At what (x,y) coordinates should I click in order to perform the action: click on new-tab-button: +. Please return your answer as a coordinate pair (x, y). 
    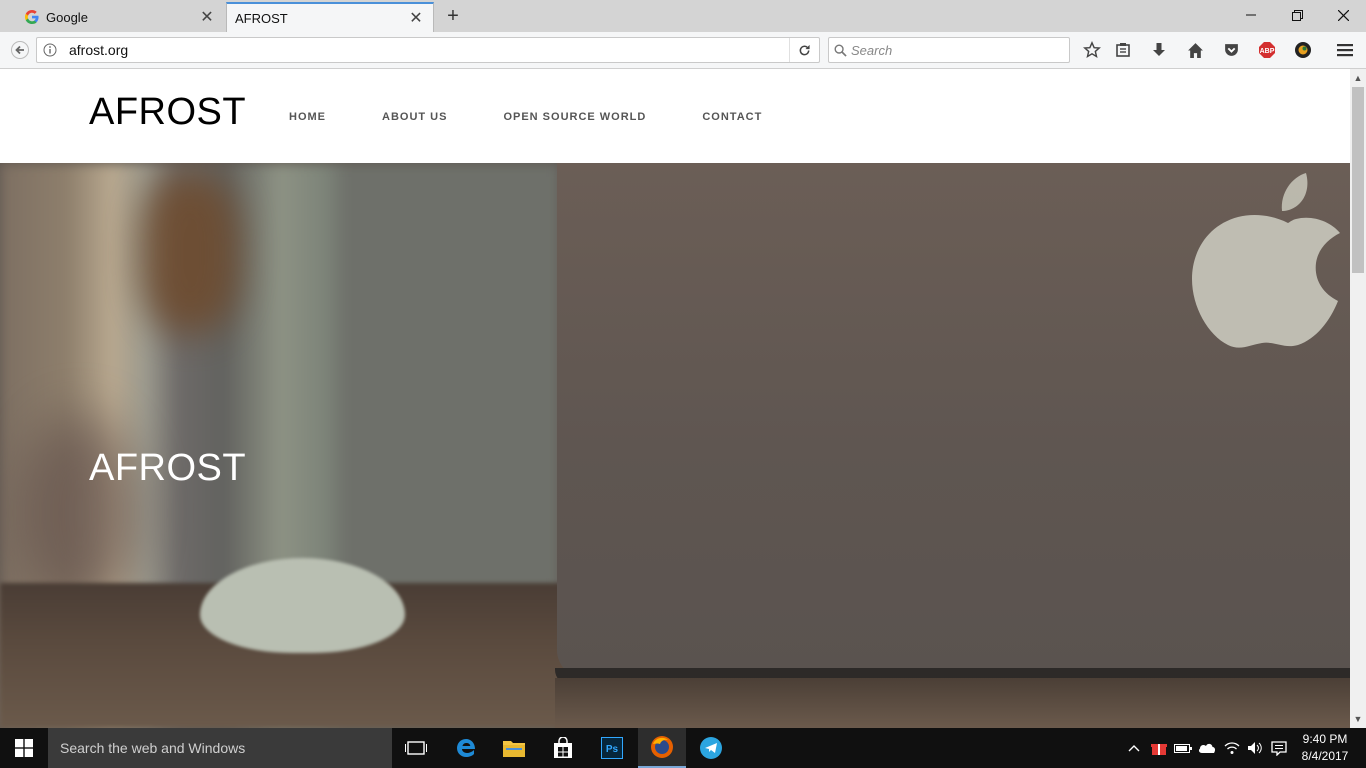
    Looking at the image, I should click on (453, 16).